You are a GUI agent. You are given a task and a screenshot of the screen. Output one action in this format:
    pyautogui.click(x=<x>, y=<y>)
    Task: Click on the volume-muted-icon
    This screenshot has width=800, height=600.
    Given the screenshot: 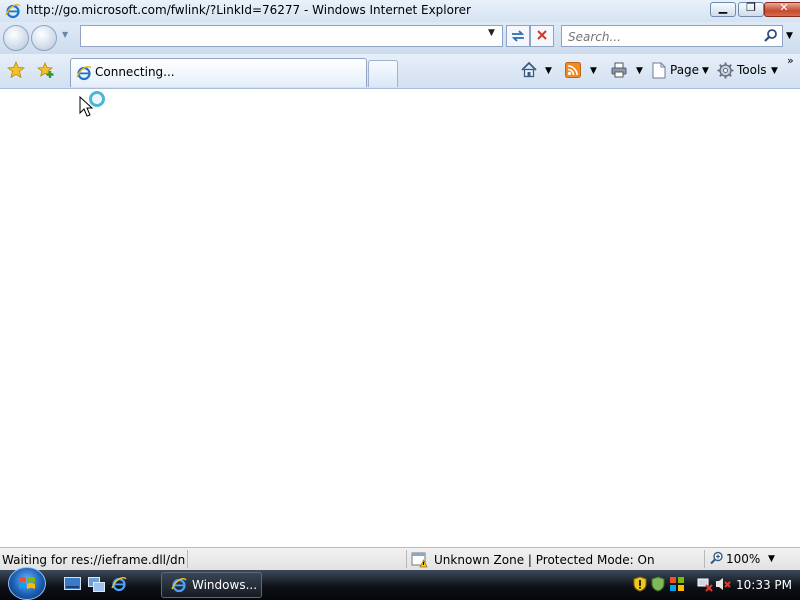 What is the action you would take?
    pyautogui.click(x=723, y=584)
    